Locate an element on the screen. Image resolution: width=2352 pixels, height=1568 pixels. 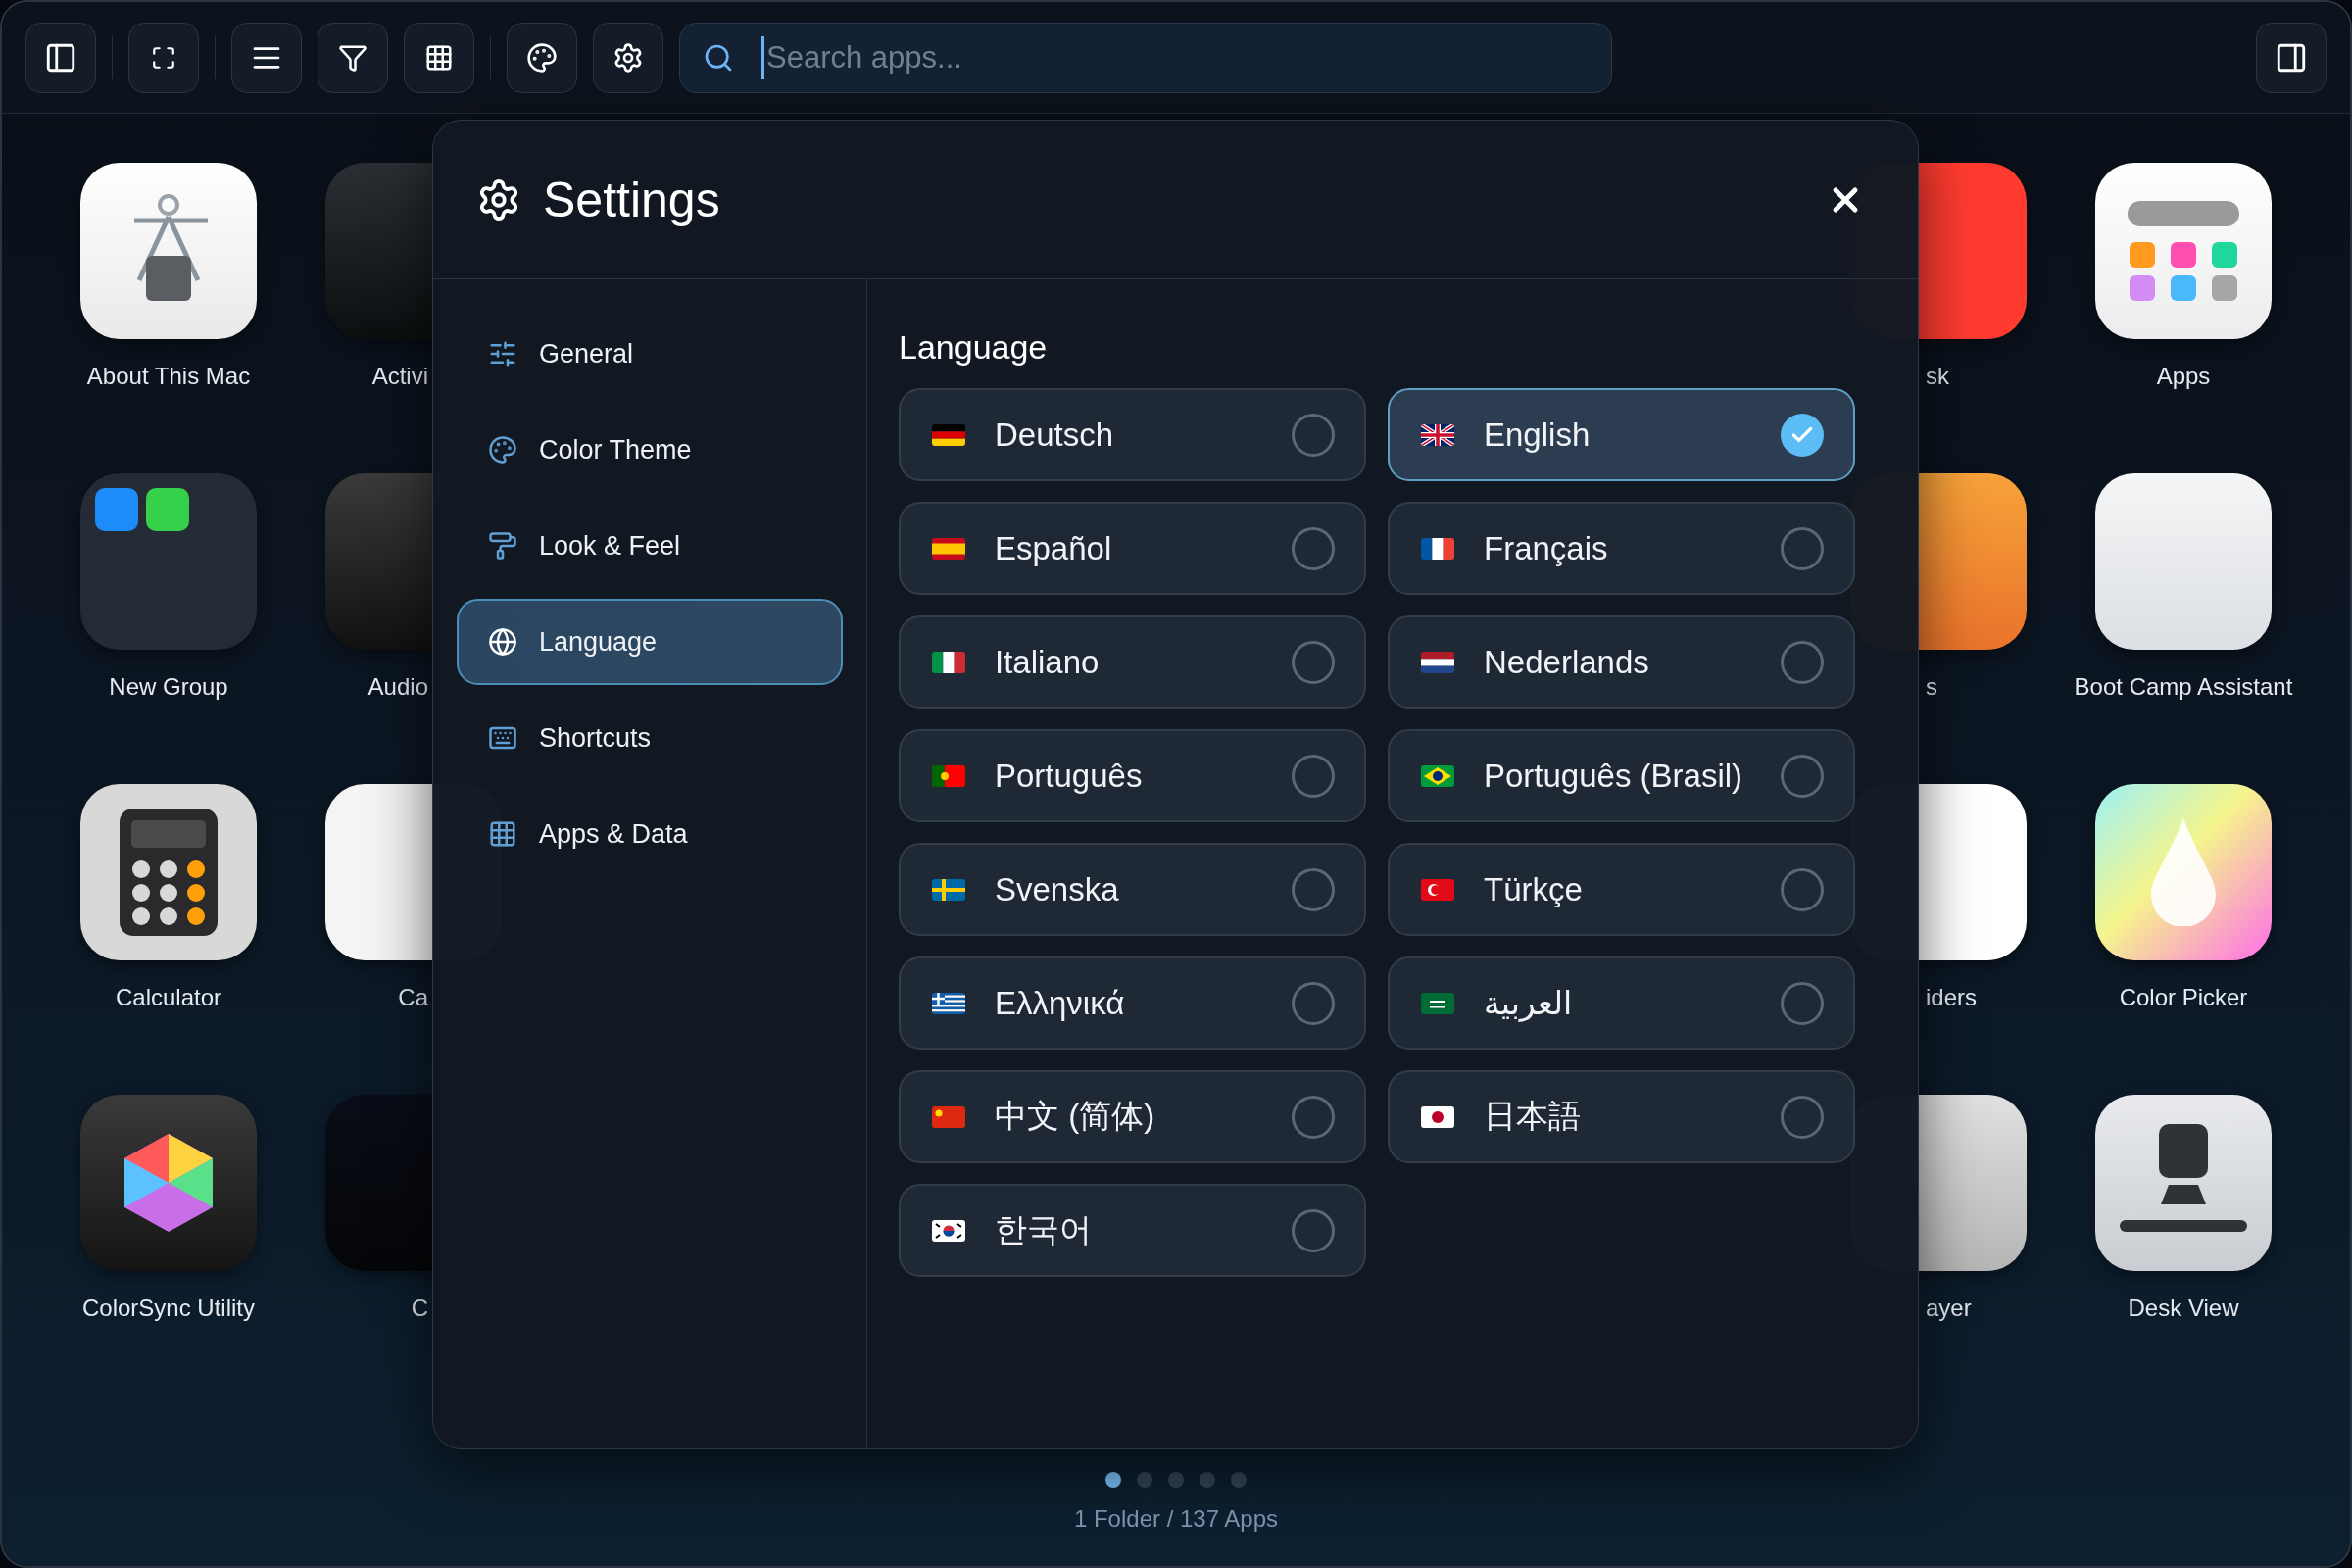
sidebar-item: Color Theme is located at coordinates (650, 450).